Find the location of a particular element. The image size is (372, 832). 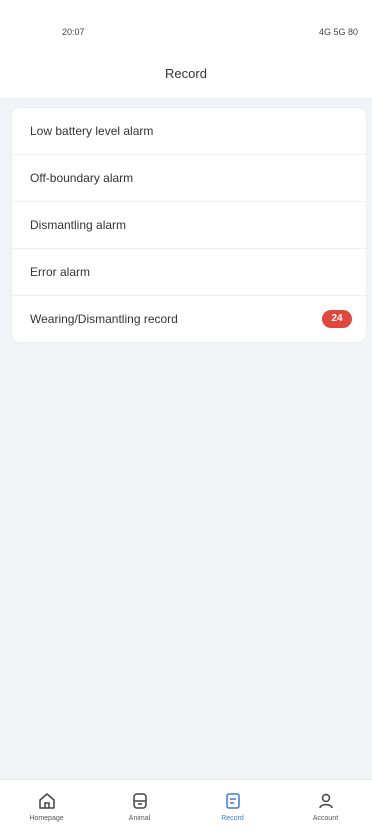

tab-label: Account is located at coordinates (325, 818).